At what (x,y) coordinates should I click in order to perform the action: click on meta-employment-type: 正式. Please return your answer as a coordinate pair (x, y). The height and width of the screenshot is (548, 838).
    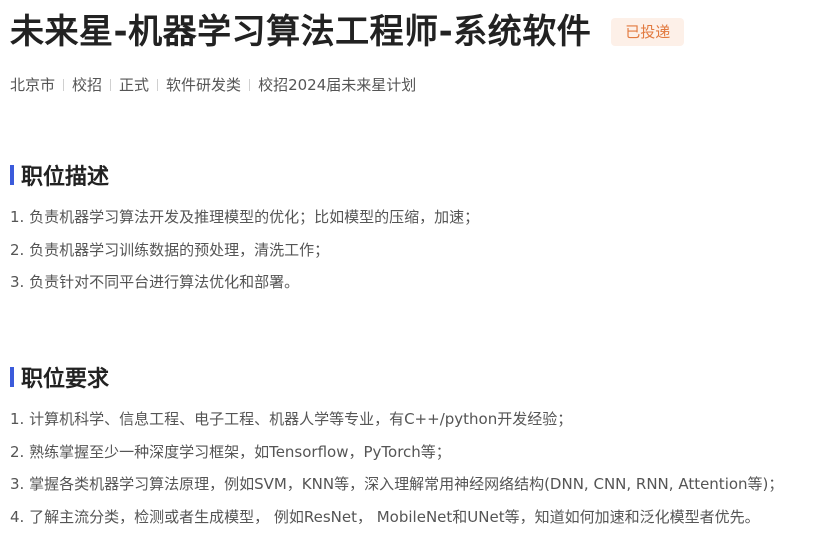
    Looking at the image, I should click on (134, 85).